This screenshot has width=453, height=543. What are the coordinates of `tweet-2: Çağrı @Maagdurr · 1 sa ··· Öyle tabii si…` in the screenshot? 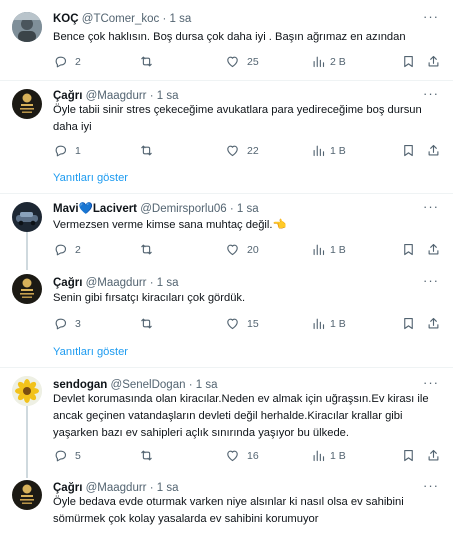 It's located at (226, 121).